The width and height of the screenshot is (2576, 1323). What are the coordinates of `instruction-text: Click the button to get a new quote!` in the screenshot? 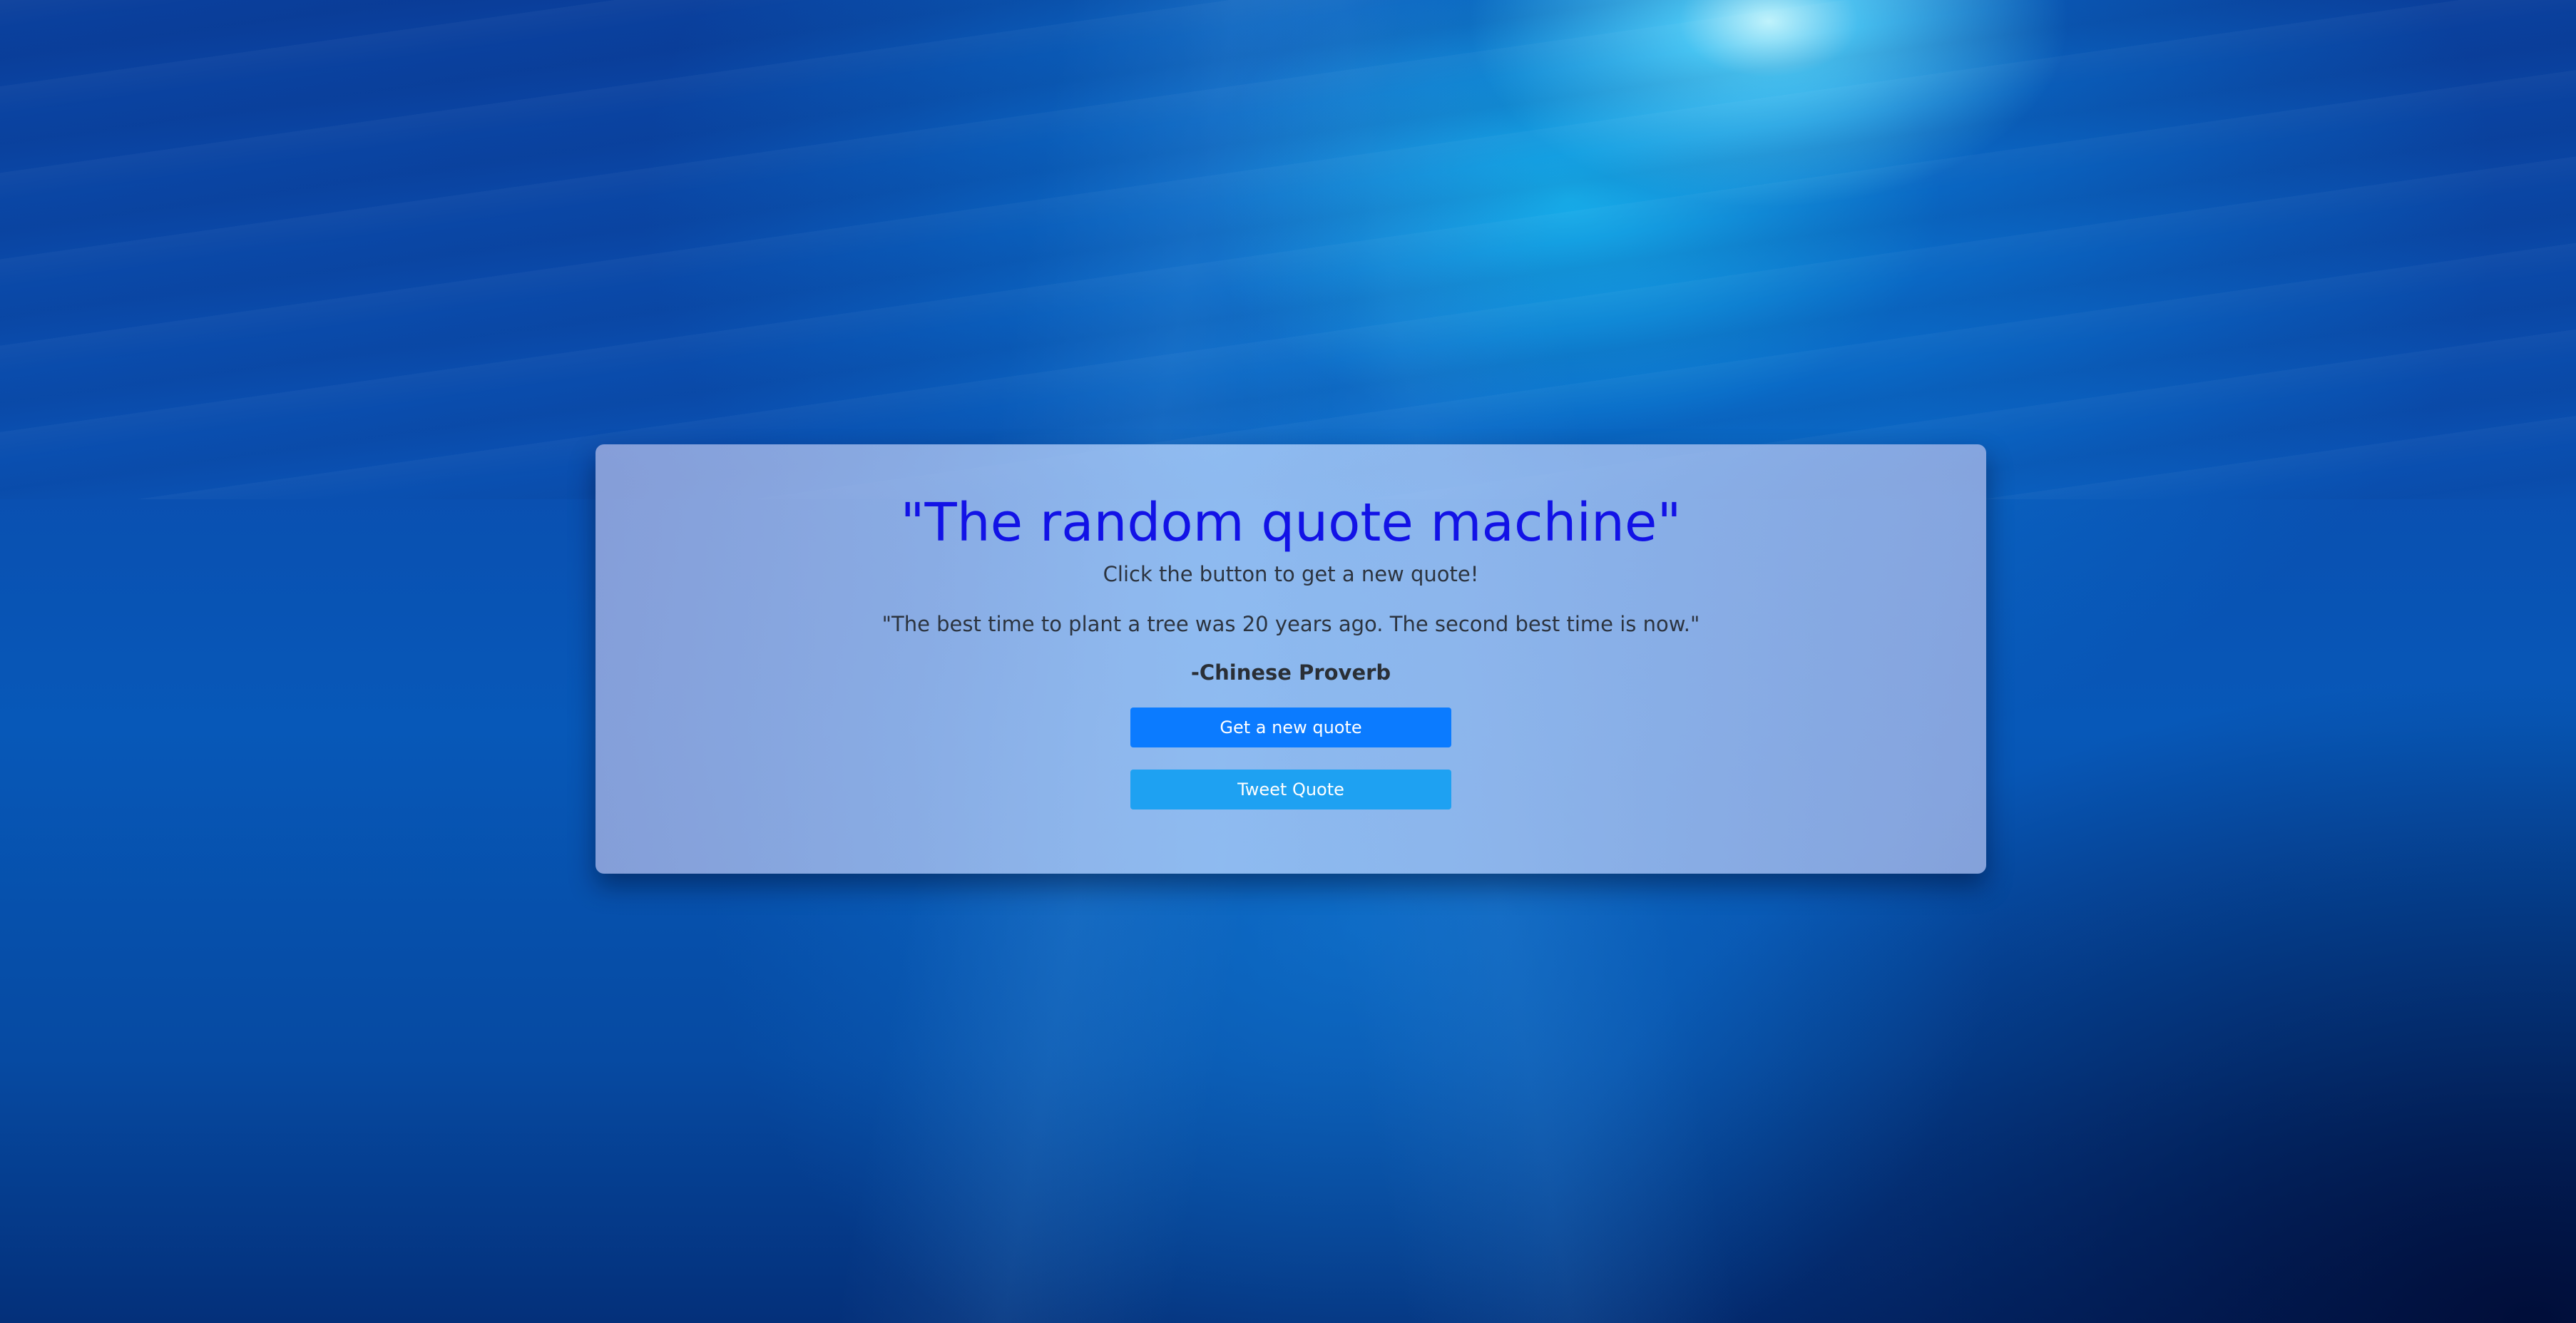 It's located at (1291, 574).